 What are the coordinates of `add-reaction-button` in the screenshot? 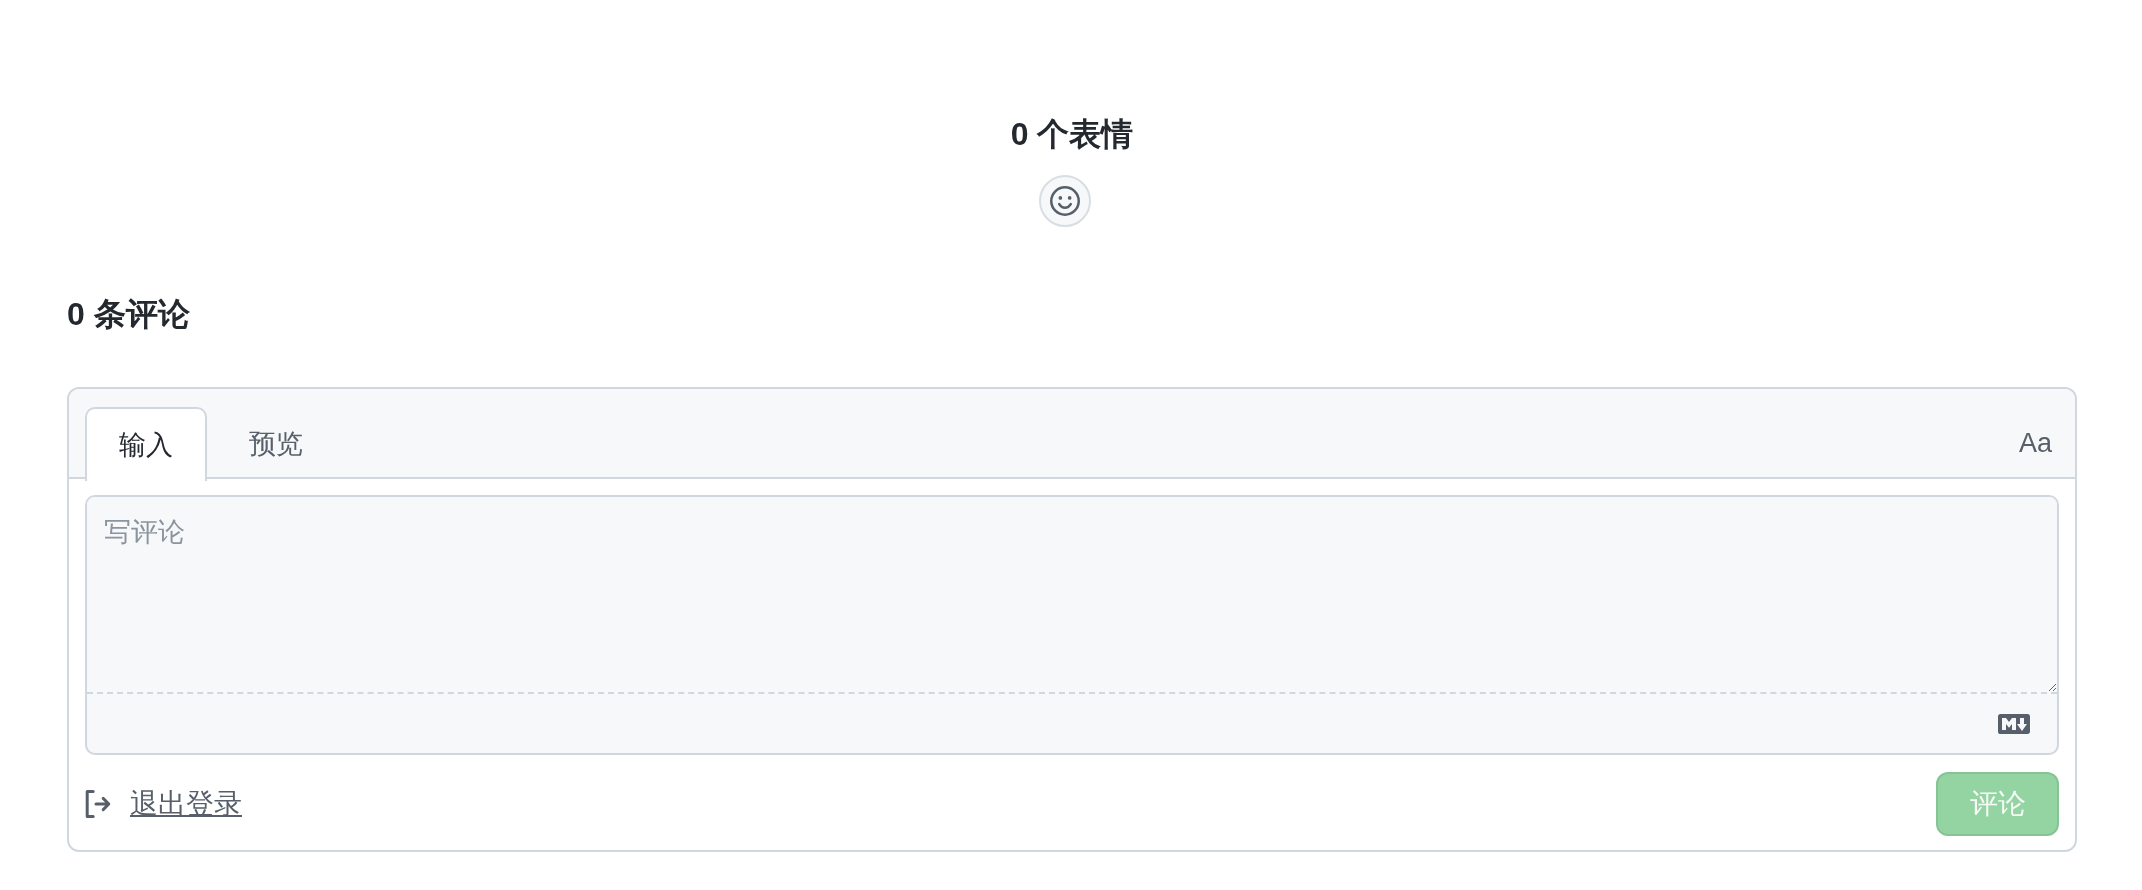 It's located at (1065, 201).